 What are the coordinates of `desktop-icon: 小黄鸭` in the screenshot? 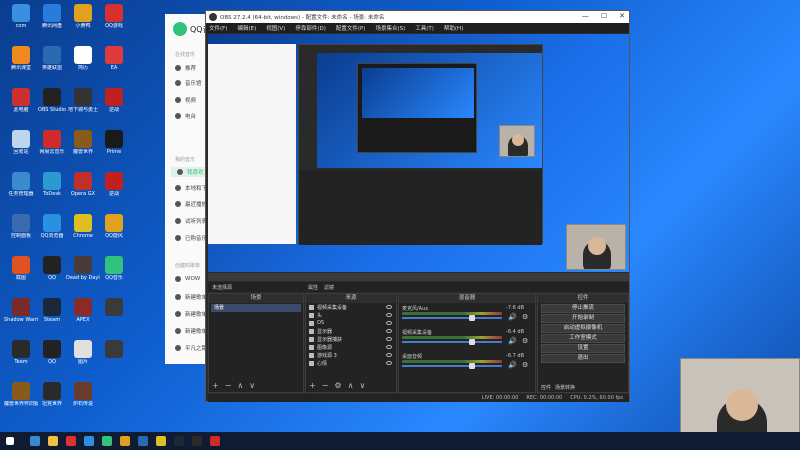 It's located at (83, 21).